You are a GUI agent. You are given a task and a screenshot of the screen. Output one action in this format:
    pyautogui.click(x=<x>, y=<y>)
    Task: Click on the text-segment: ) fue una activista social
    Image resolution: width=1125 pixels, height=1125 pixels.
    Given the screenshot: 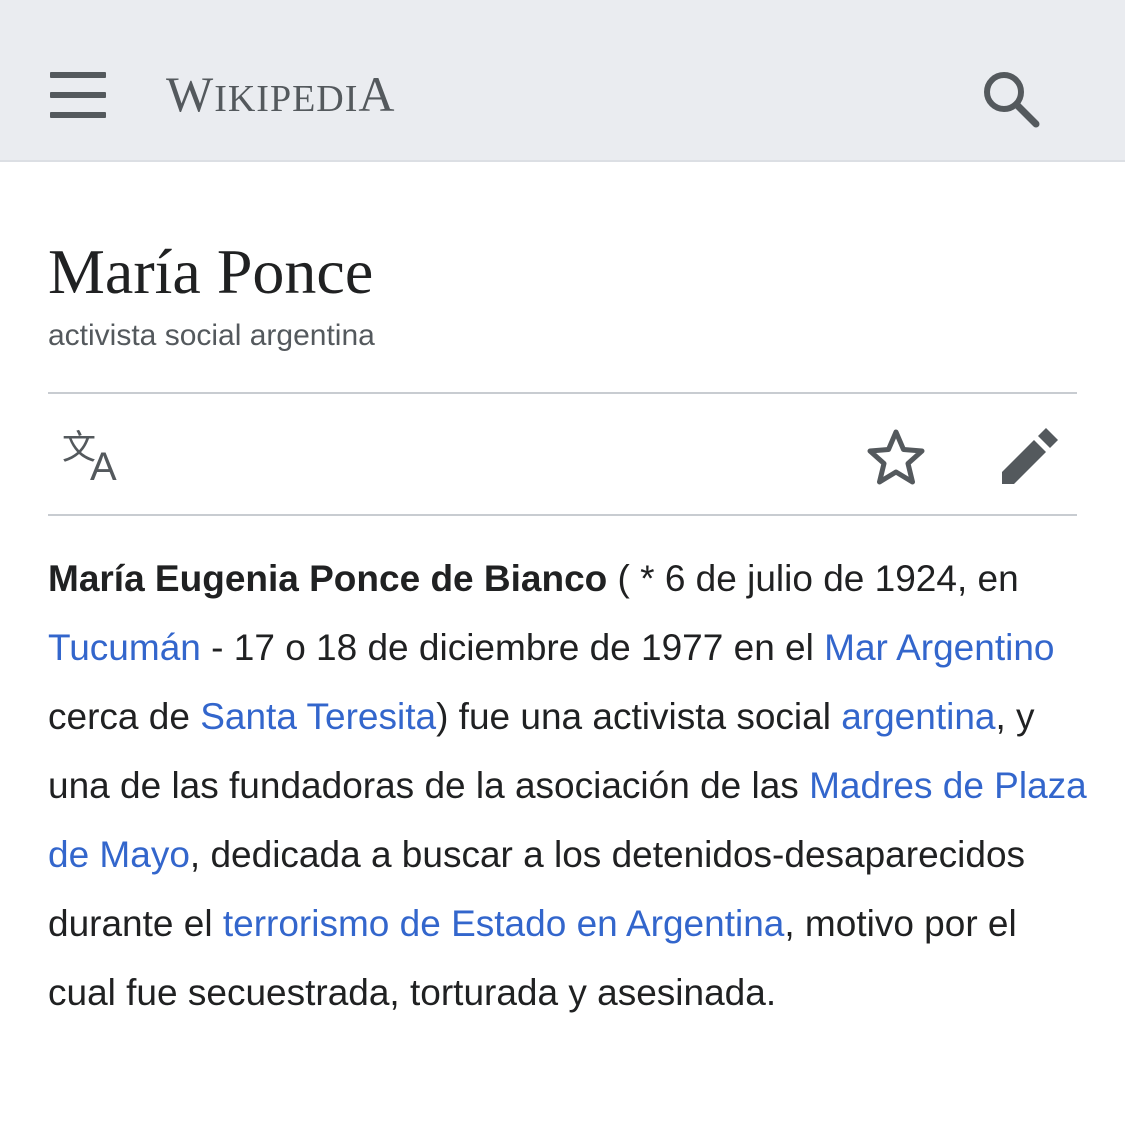 What is the action you would take?
    pyautogui.click(x=639, y=716)
    